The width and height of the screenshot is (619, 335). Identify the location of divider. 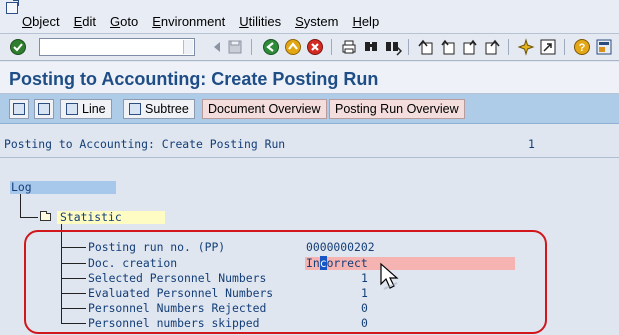
(309, 157).